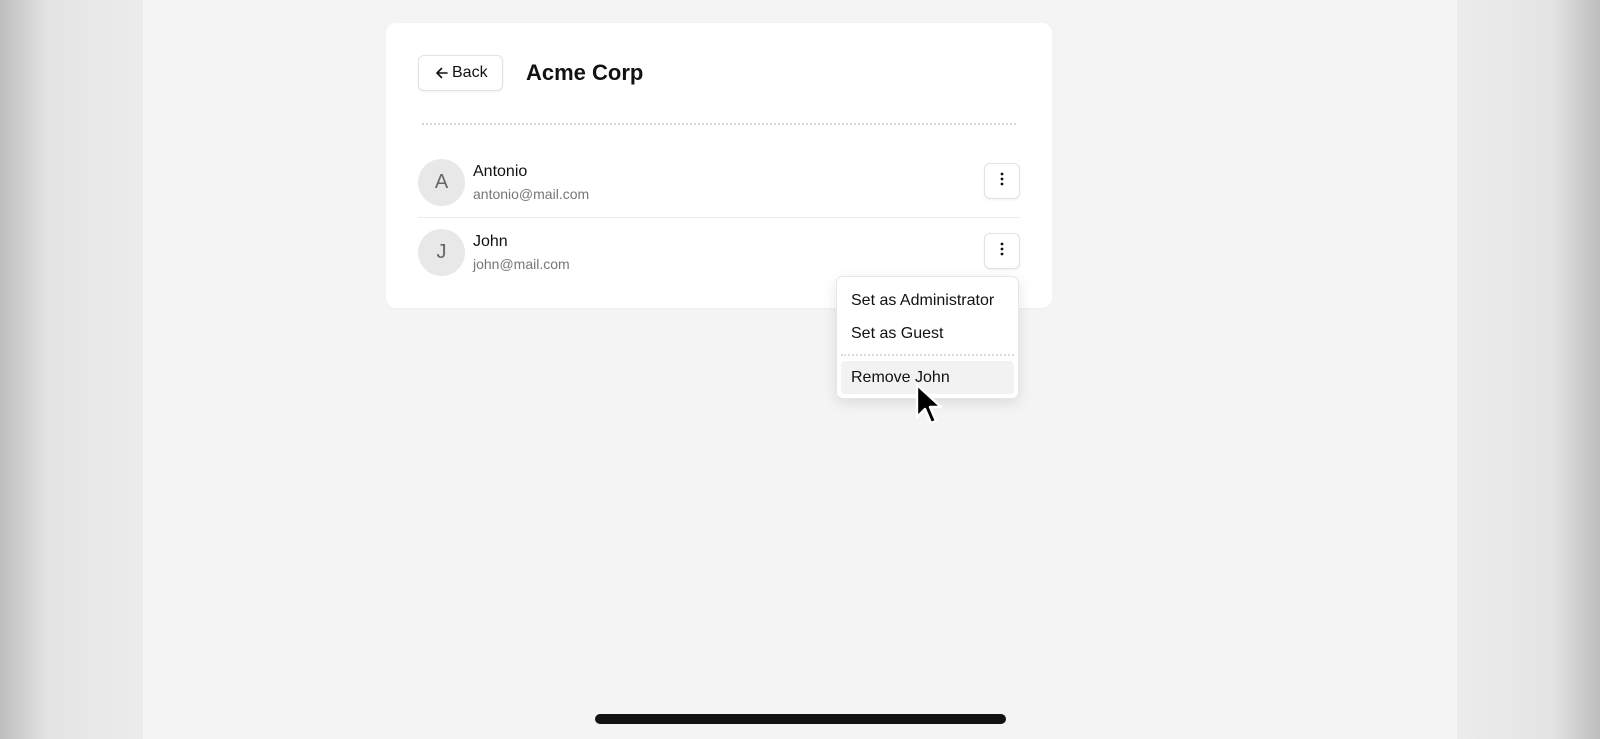  Describe the element at coordinates (585, 72) in the screenshot. I see `page-title: Acme Corp` at that location.